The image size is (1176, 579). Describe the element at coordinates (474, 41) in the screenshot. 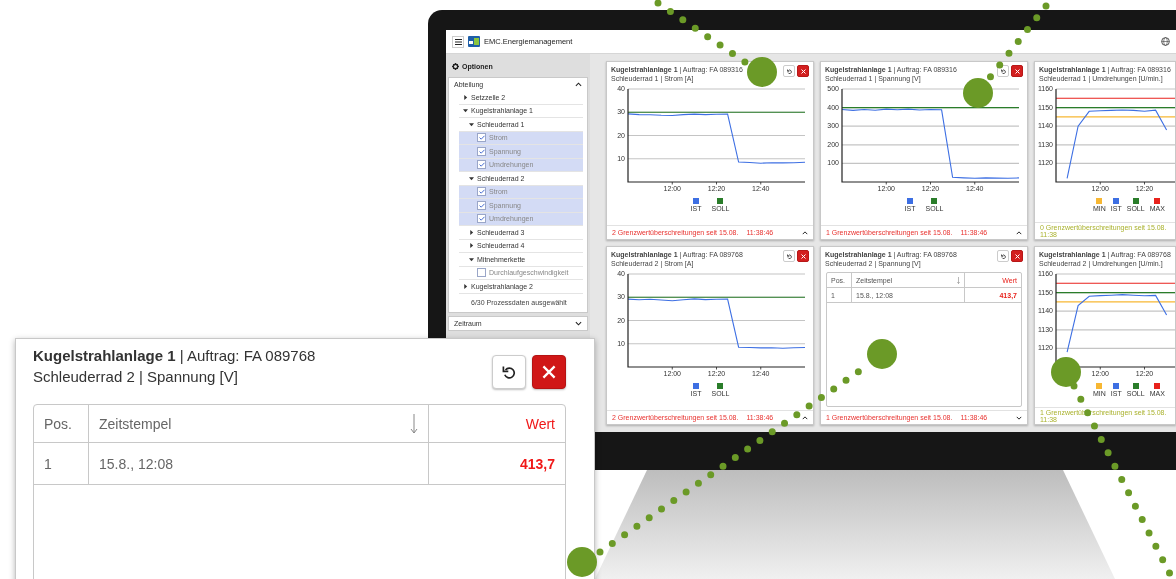

I see `app-logo-icon` at that location.